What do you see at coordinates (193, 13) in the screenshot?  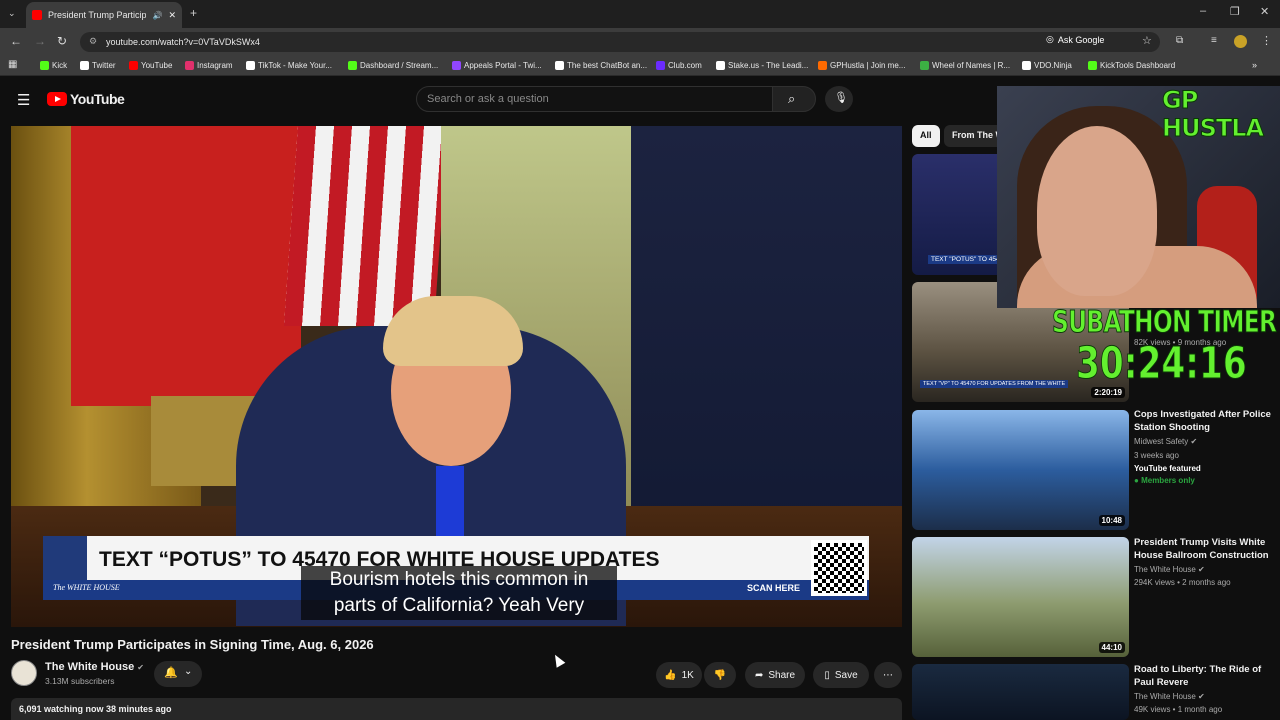 I see `new-tab-button: +` at bounding box center [193, 13].